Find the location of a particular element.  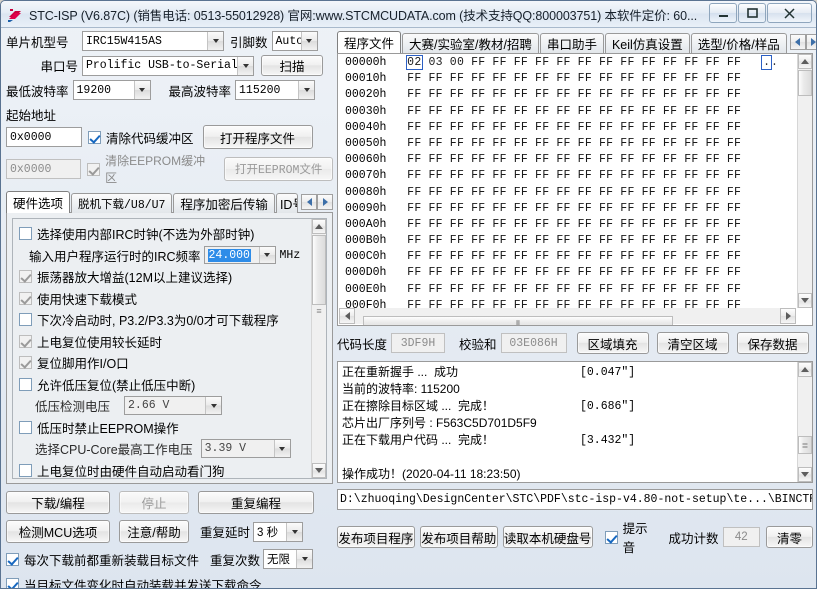

clear-area-button: 清空区域 is located at coordinates (692, 343).